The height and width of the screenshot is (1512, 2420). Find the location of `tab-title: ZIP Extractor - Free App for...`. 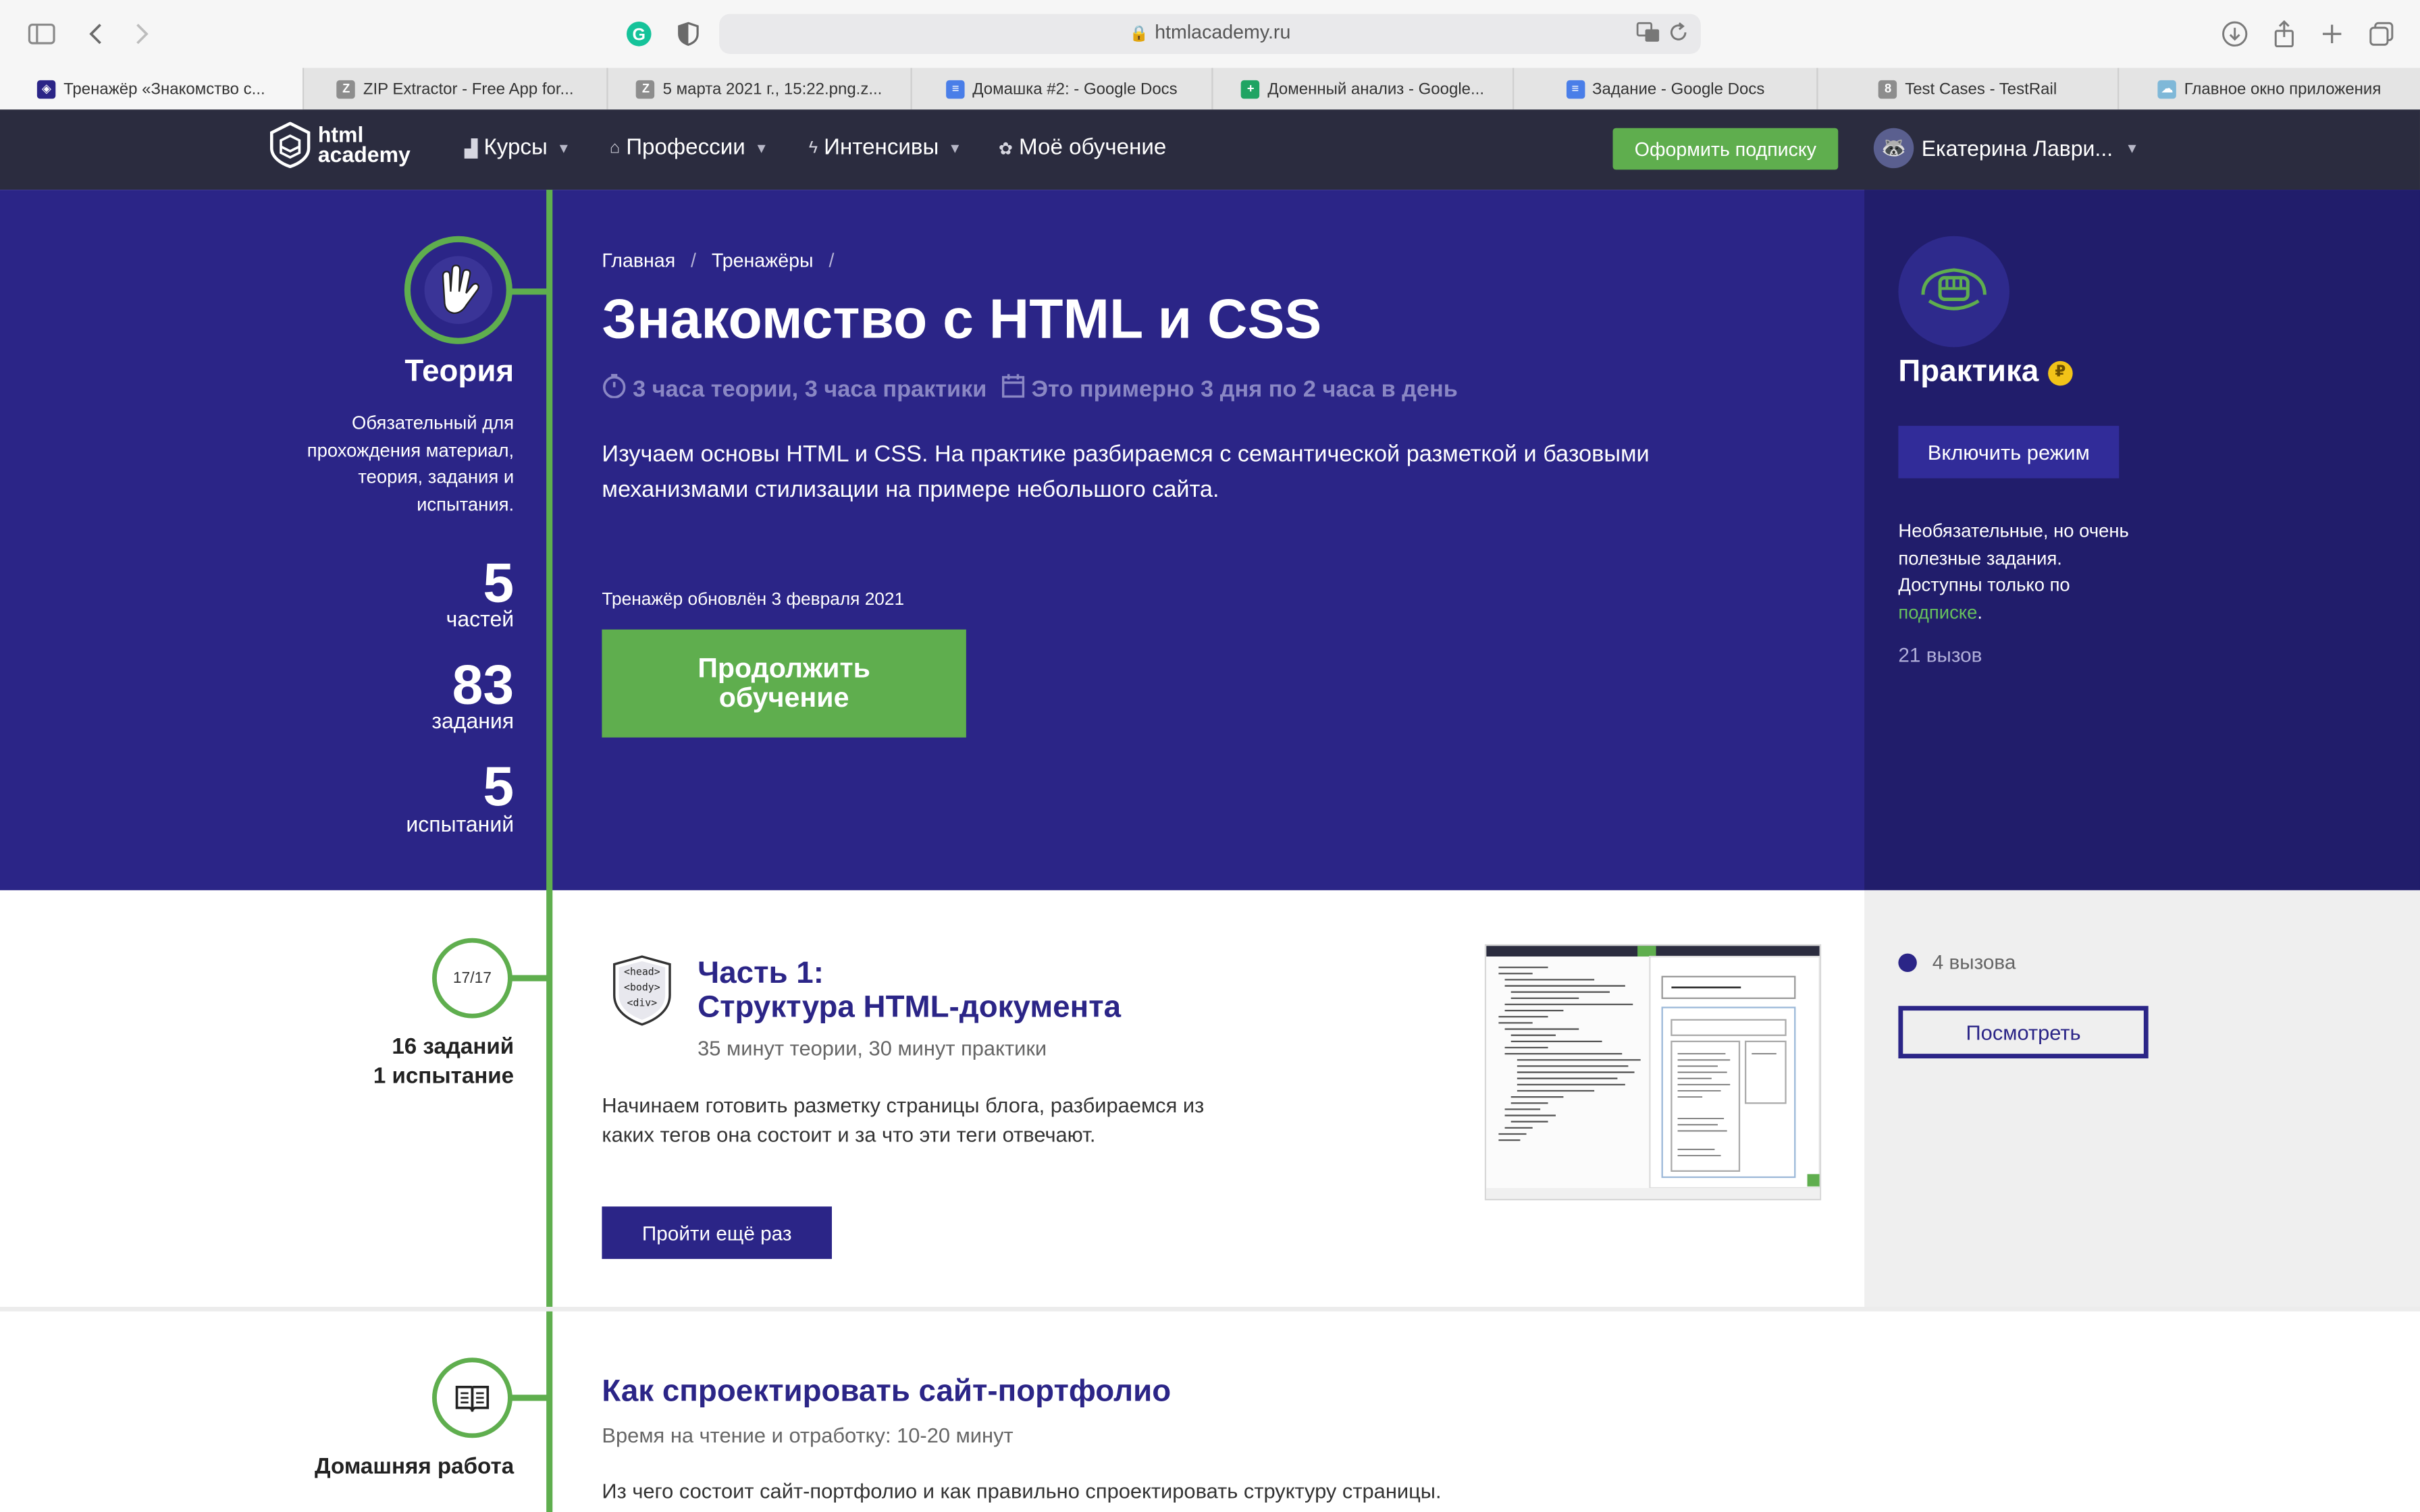

tab-title: ZIP Extractor - Free App for... is located at coordinates (468, 89).